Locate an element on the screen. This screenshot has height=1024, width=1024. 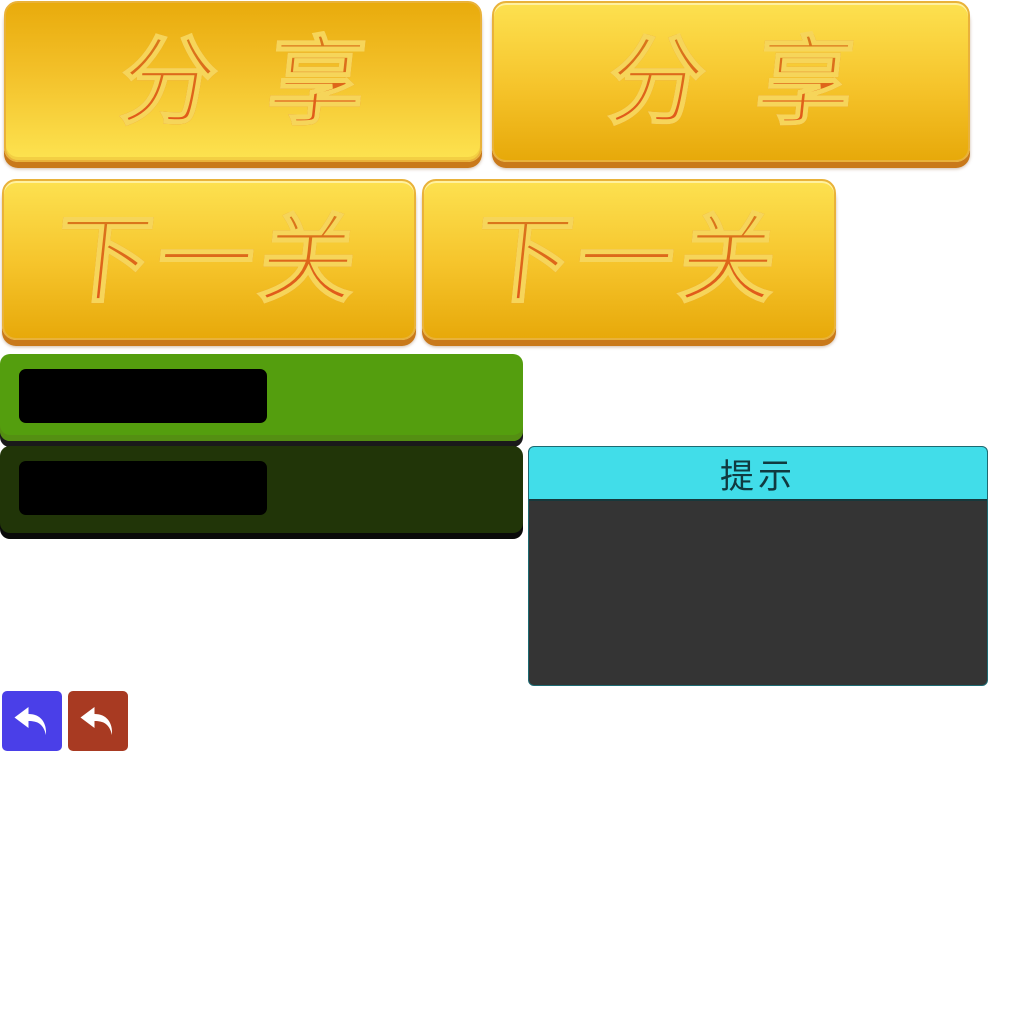
hint-dialog-title: 提示 is located at coordinates (758, 476).